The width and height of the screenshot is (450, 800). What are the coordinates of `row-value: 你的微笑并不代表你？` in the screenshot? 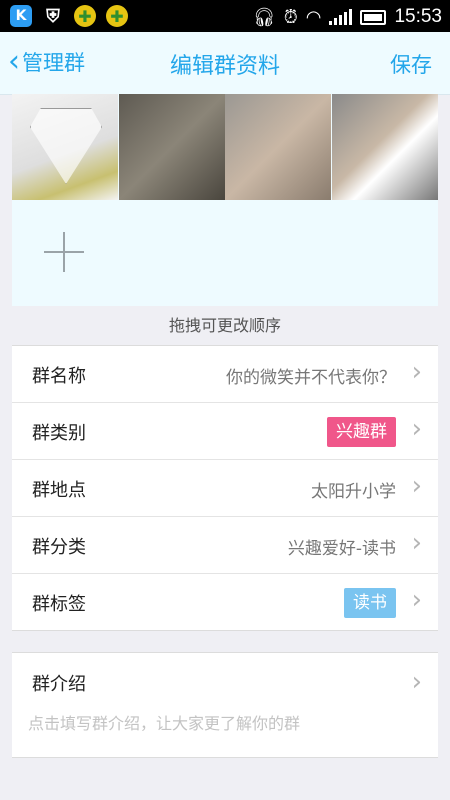 It's located at (311, 378).